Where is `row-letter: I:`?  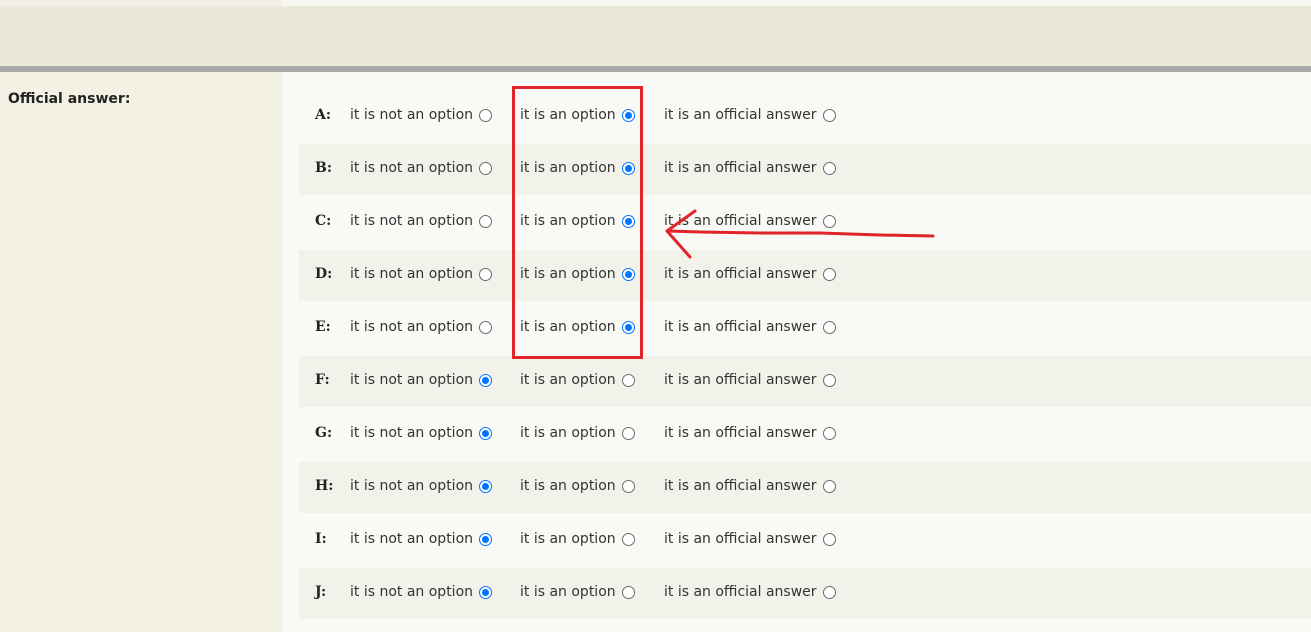 row-letter: I: is located at coordinates (321, 539).